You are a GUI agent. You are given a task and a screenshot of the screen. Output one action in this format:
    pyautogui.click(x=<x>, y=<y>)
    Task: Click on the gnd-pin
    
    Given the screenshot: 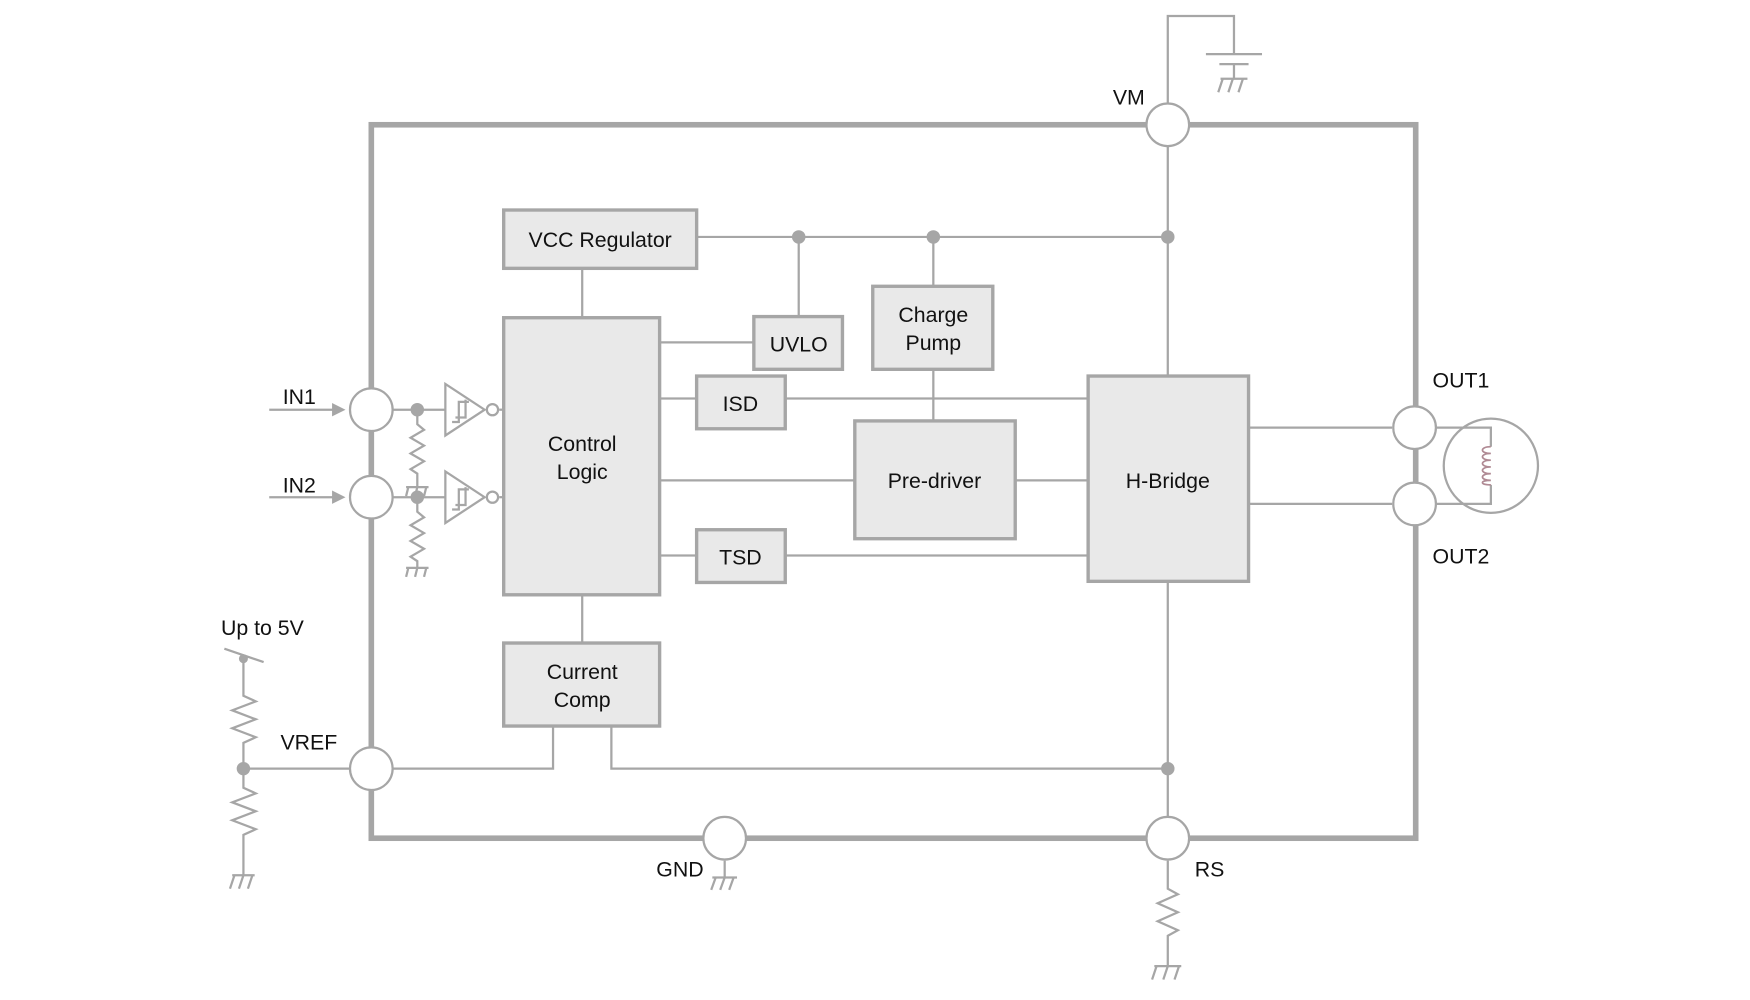 What is the action you would take?
    pyautogui.click(x=725, y=838)
    